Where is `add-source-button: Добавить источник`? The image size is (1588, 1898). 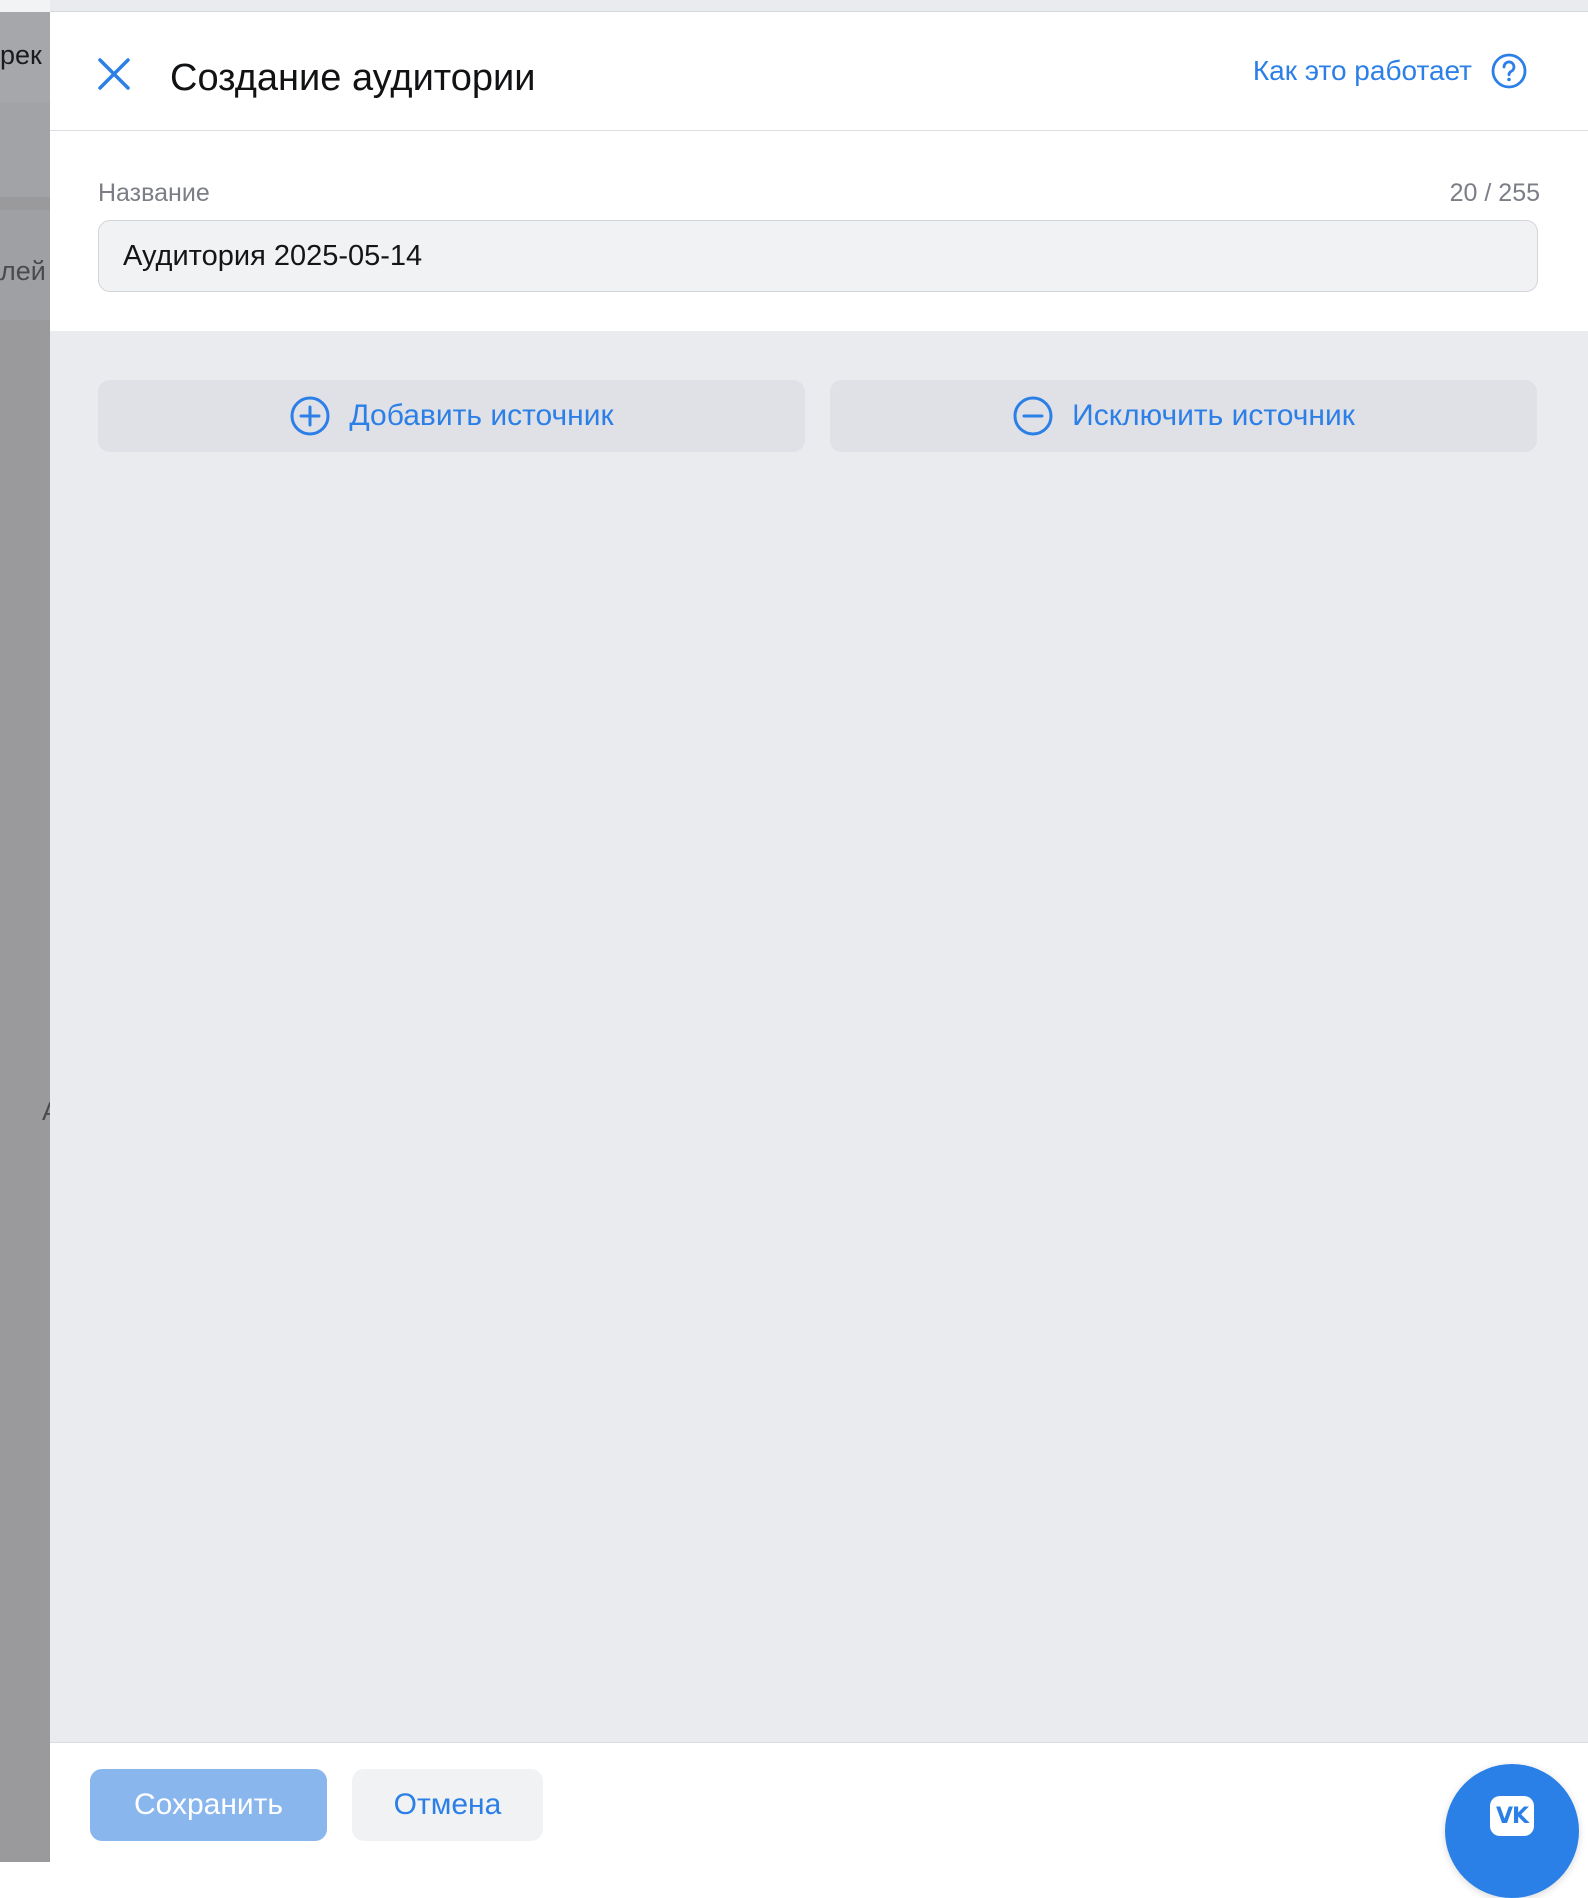
add-source-button: Добавить источник is located at coordinates (451, 416).